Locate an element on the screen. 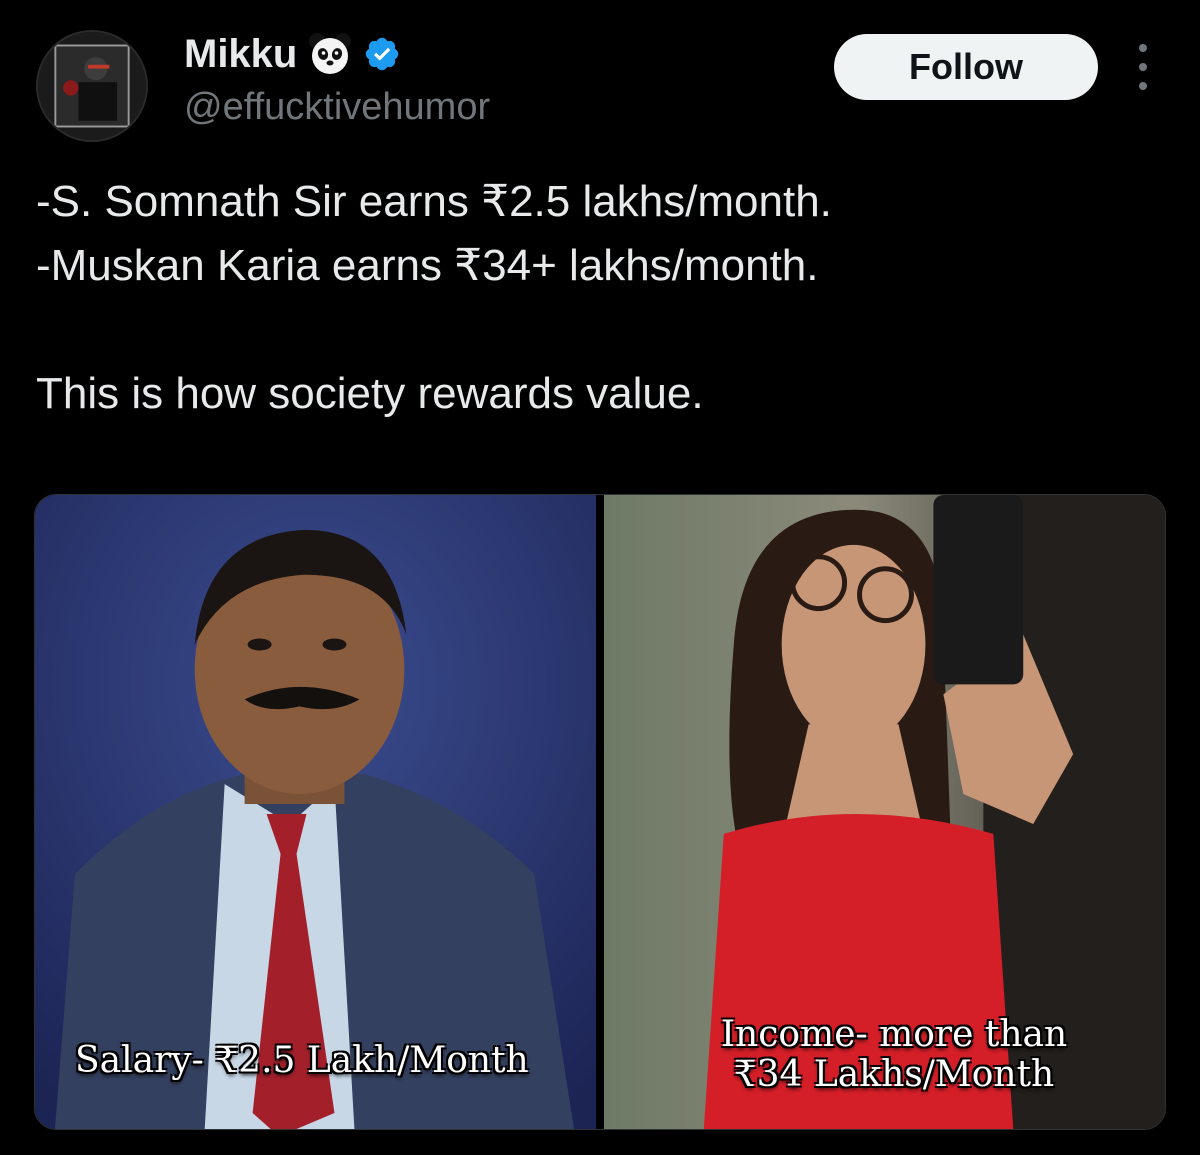 The height and width of the screenshot is (1155, 1200). panda-face-icon is located at coordinates (330, 54).